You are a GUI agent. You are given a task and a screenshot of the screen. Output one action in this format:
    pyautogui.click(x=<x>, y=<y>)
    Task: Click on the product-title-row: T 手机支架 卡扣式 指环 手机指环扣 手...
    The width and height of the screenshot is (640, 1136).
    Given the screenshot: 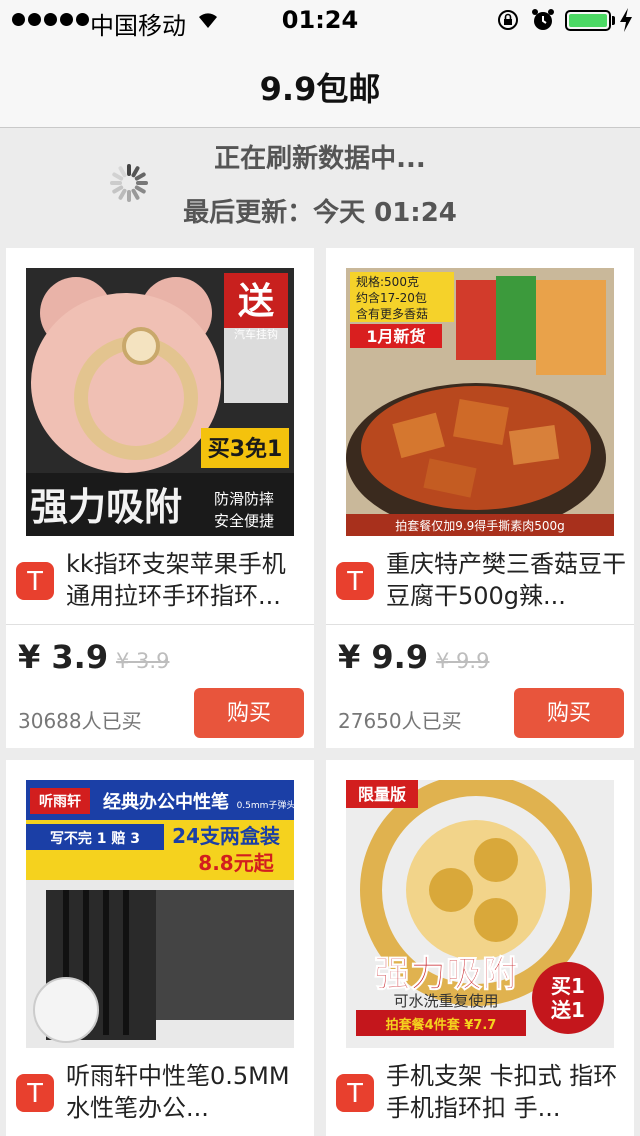 What is the action you would take?
    pyautogui.click(x=480, y=1097)
    